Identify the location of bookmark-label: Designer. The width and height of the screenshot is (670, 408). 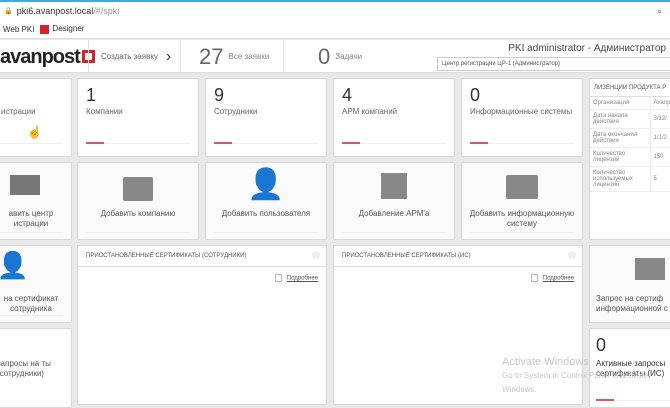
(68, 29).